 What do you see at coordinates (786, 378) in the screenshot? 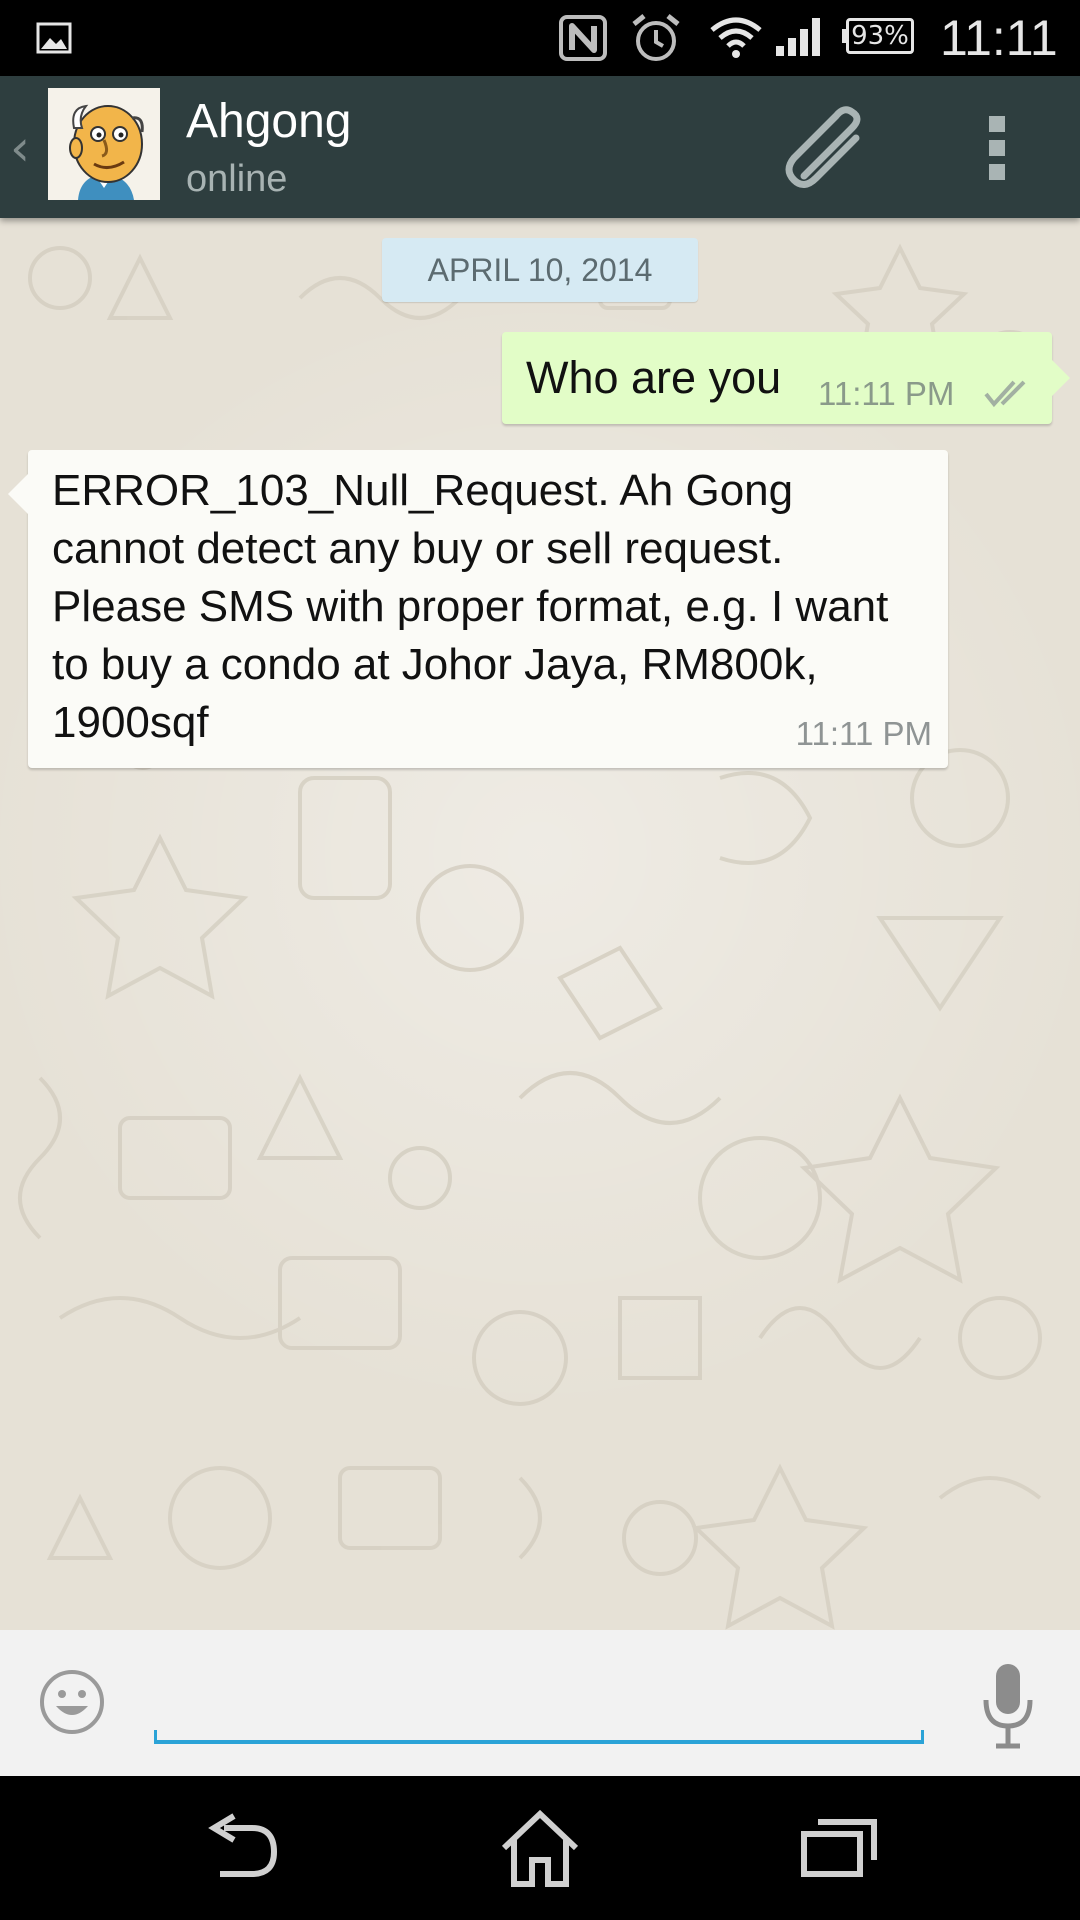
I see `outgoing-message-bubble: Who are you 11:11 PM` at bounding box center [786, 378].